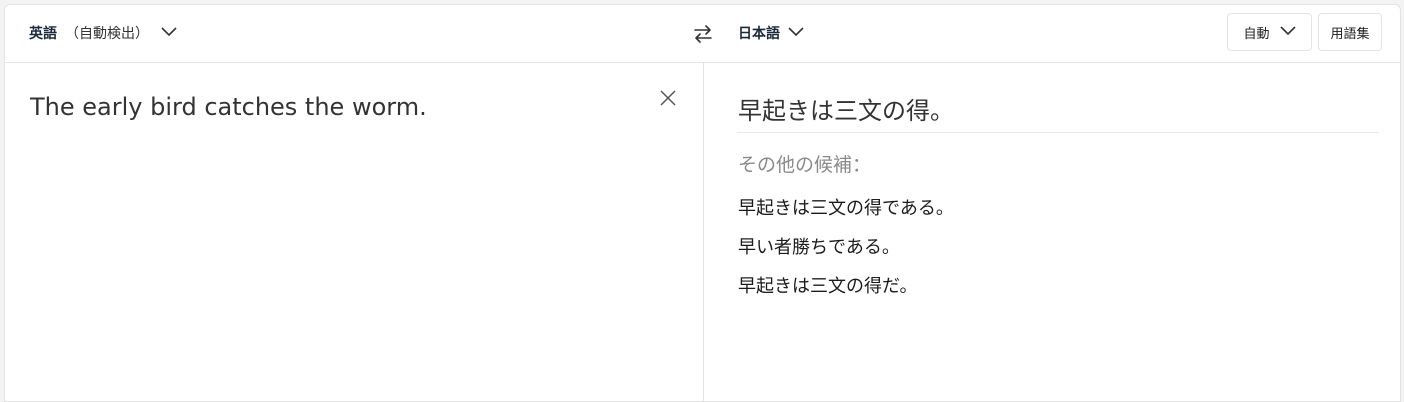  I want to click on alternative-item: 早起きは三文の得である。, so click(846, 216).